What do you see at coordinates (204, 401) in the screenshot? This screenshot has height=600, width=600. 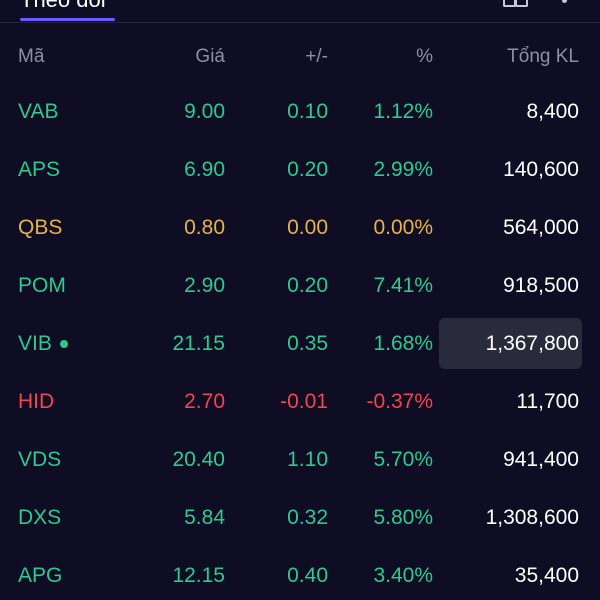 I see `stock-price: 2.70` at bounding box center [204, 401].